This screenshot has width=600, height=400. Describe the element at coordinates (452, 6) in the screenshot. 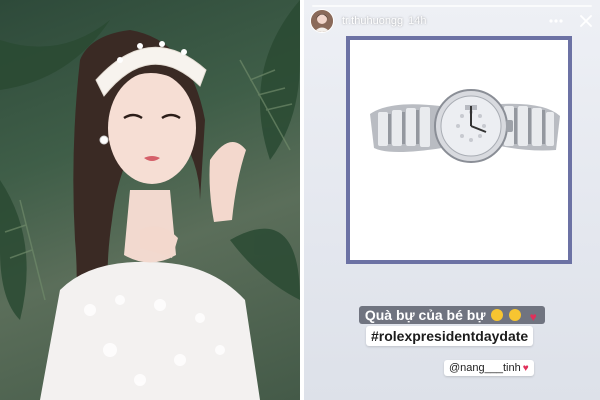

I see `story-progress-bar` at that location.